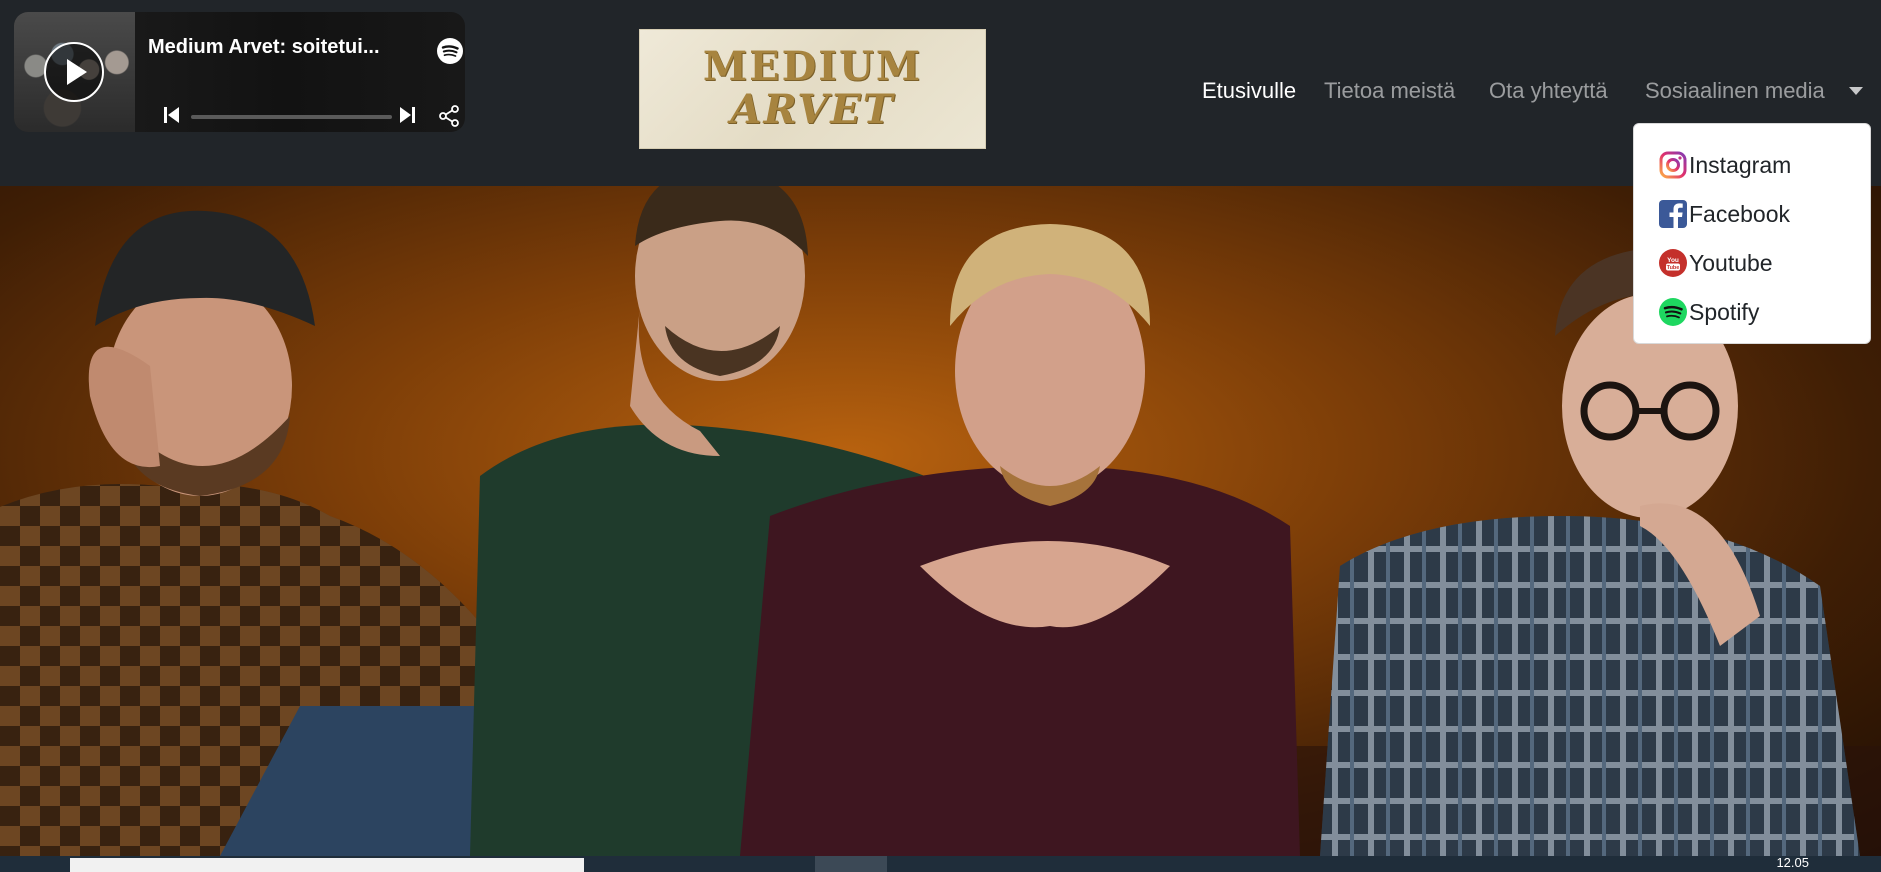 The height and width of the screenshot is (872, 1881). Describe the element at coordinates (1792, 862) in the screenshot. I see `taskbar-clock: 12.05` at that location.